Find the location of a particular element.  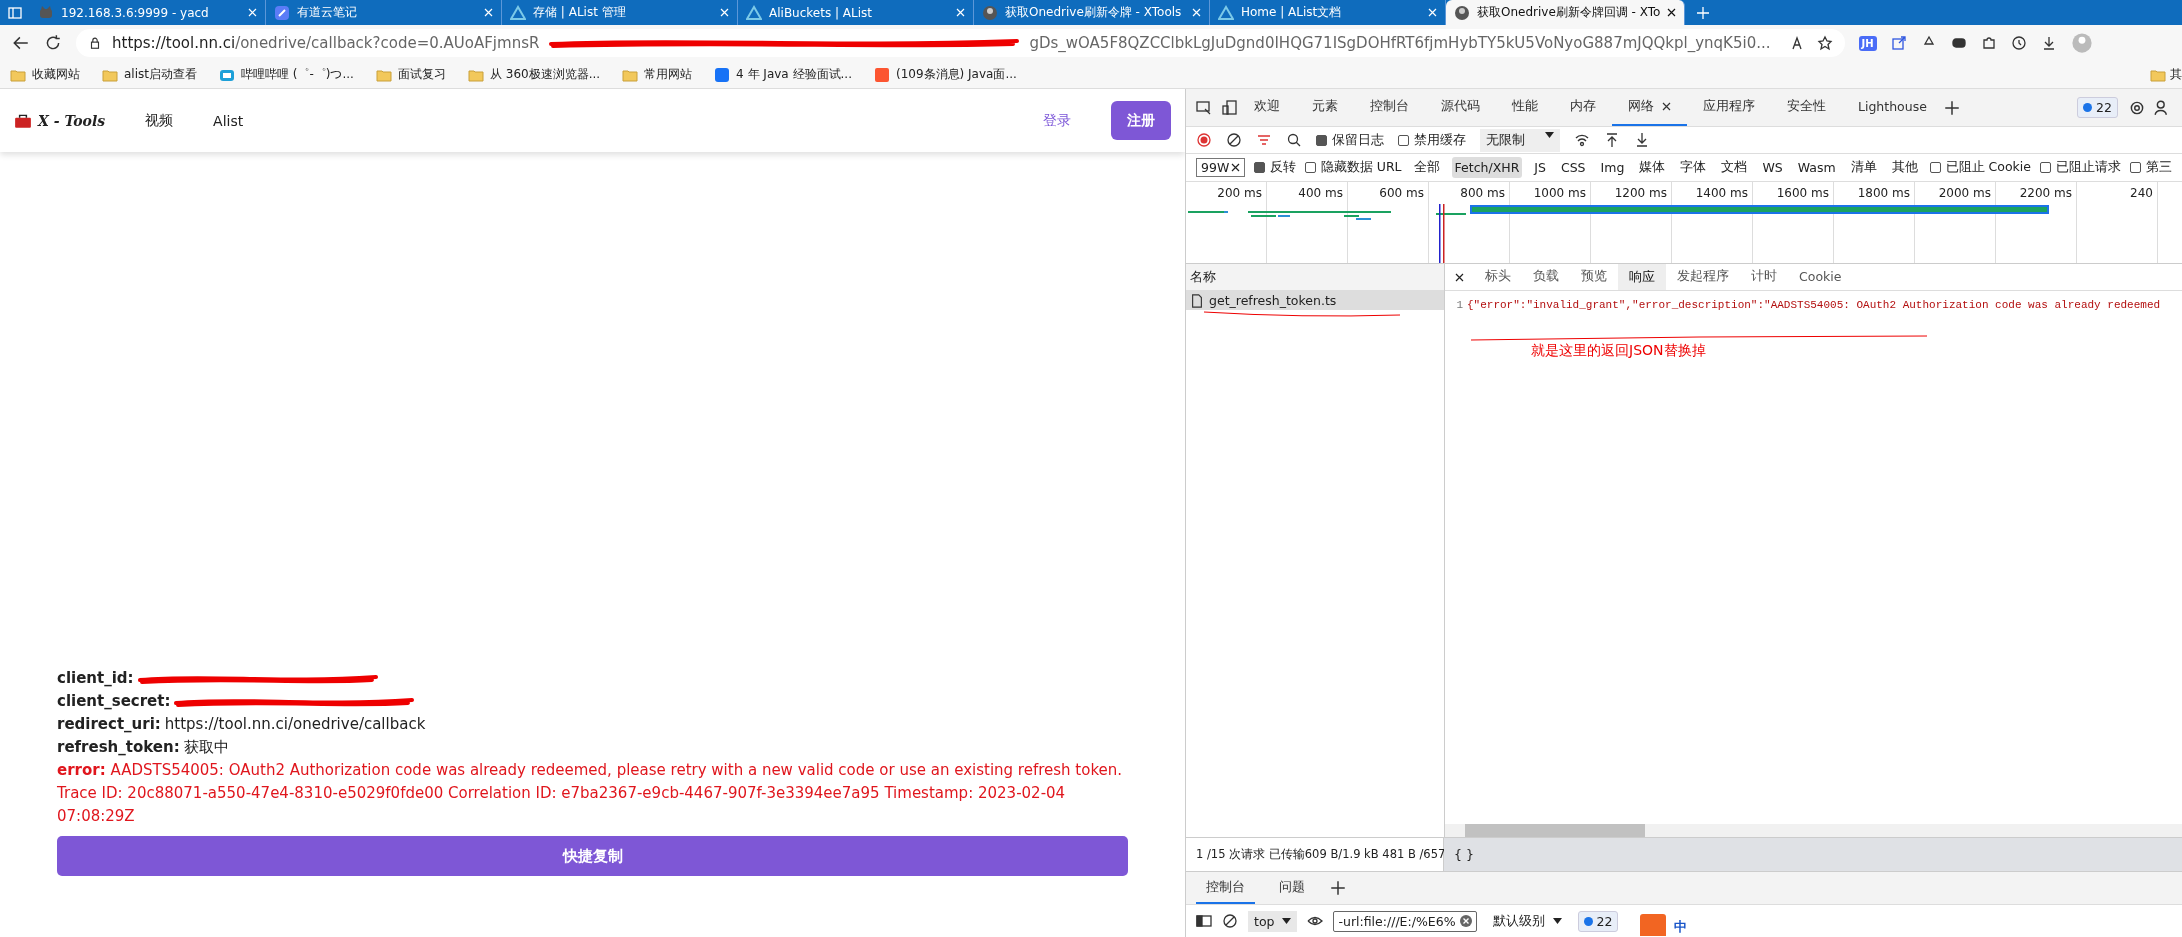

bookmark: alist启动查看 is located at coordinates (149, 74).